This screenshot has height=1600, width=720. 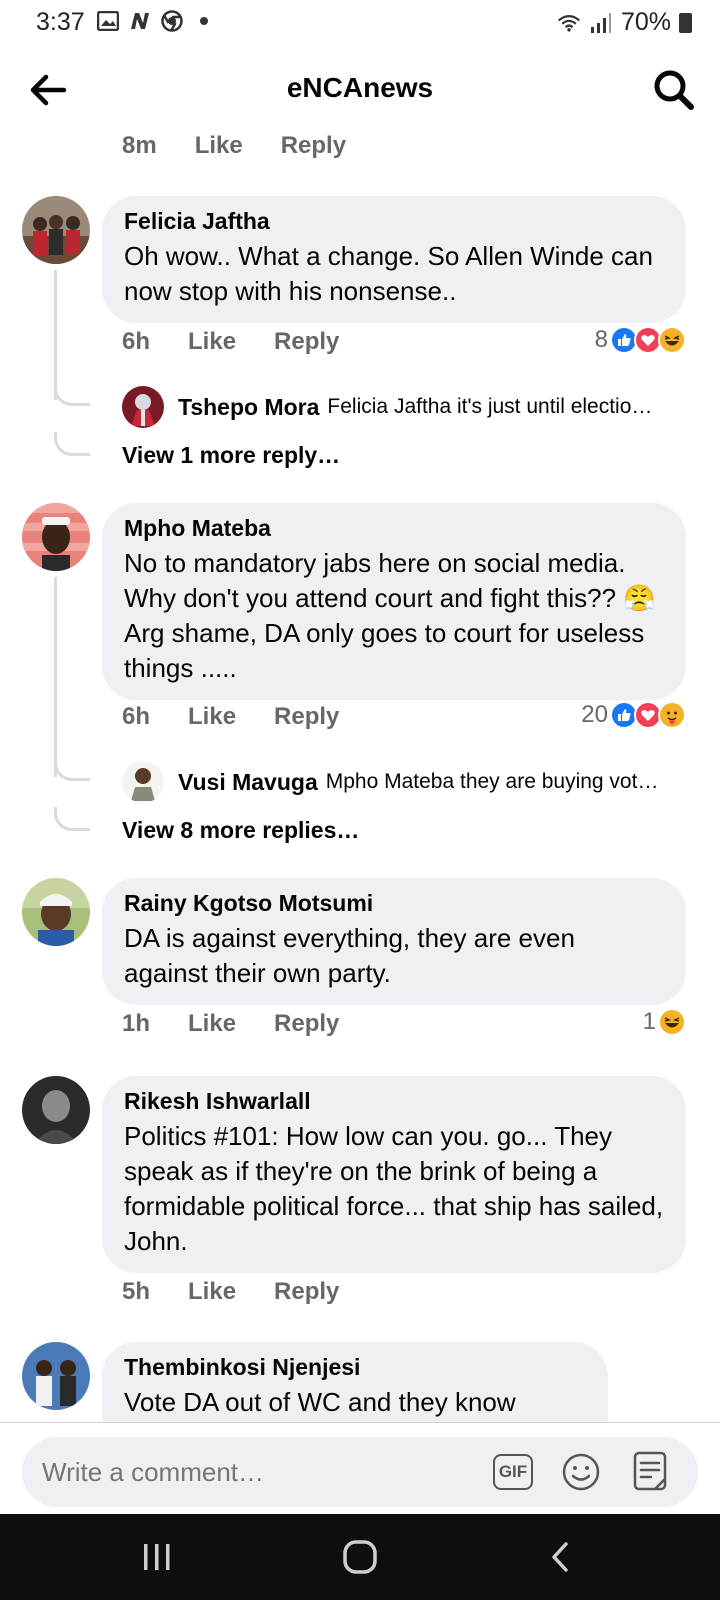 What do you see at coordinates (685, 22) in the screenshot?
I see `battery-icon` at bounding box center [685, 22].